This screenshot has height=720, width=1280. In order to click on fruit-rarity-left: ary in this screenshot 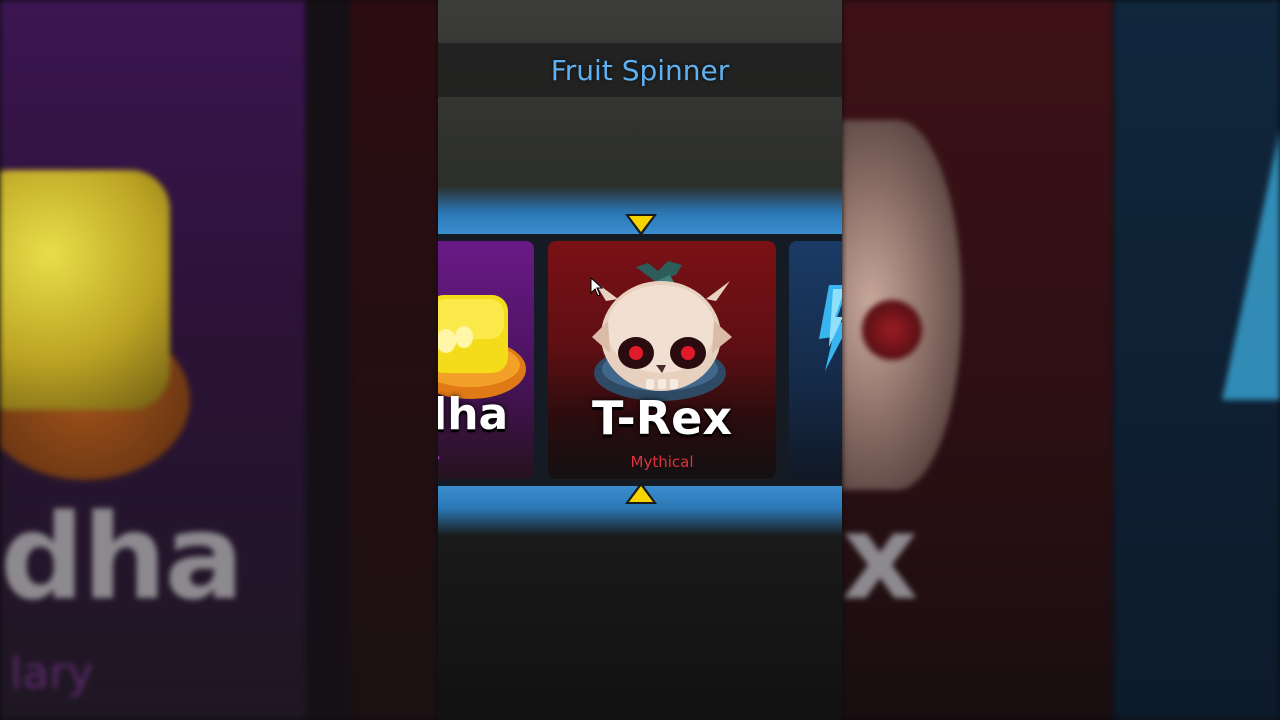, I will do `click(462, 460)`.